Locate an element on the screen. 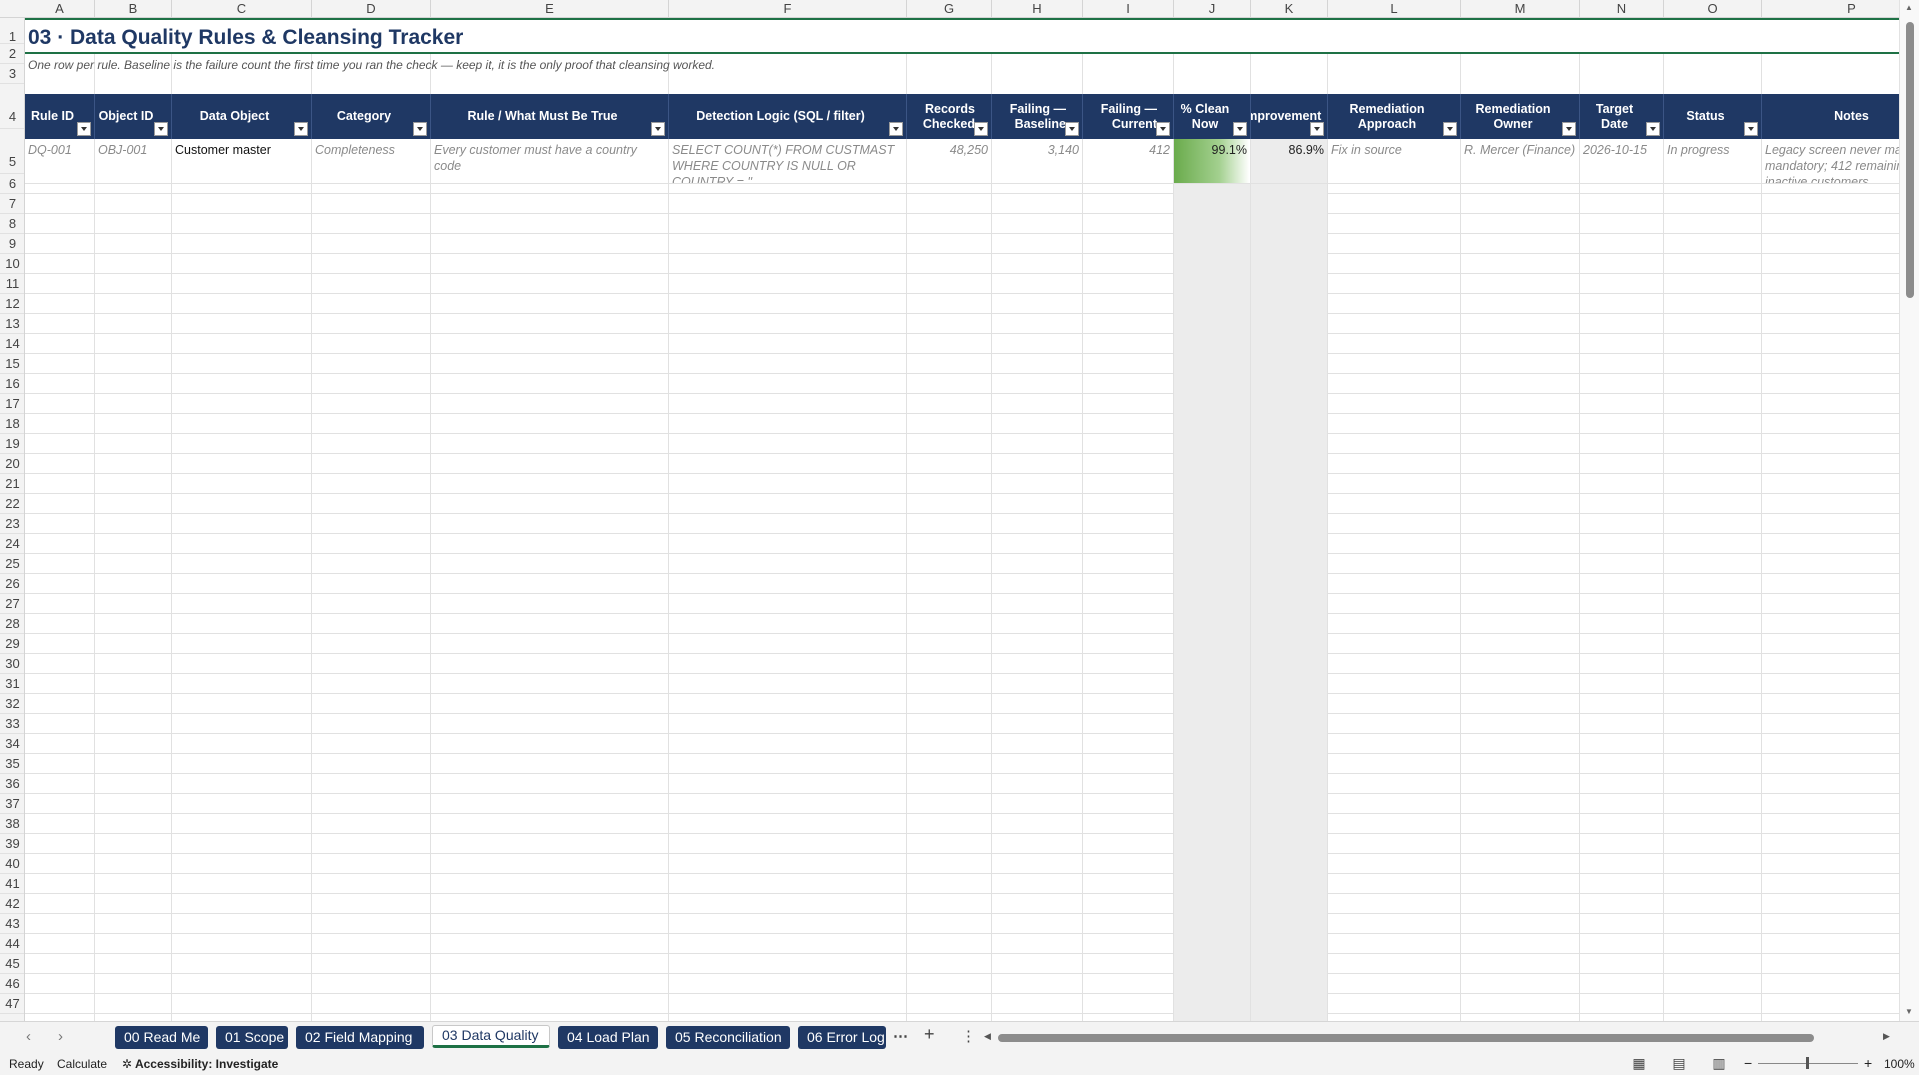 This screenshot has height=1075, width=1919. row-header: 8 is located at coordinates (12, 224).